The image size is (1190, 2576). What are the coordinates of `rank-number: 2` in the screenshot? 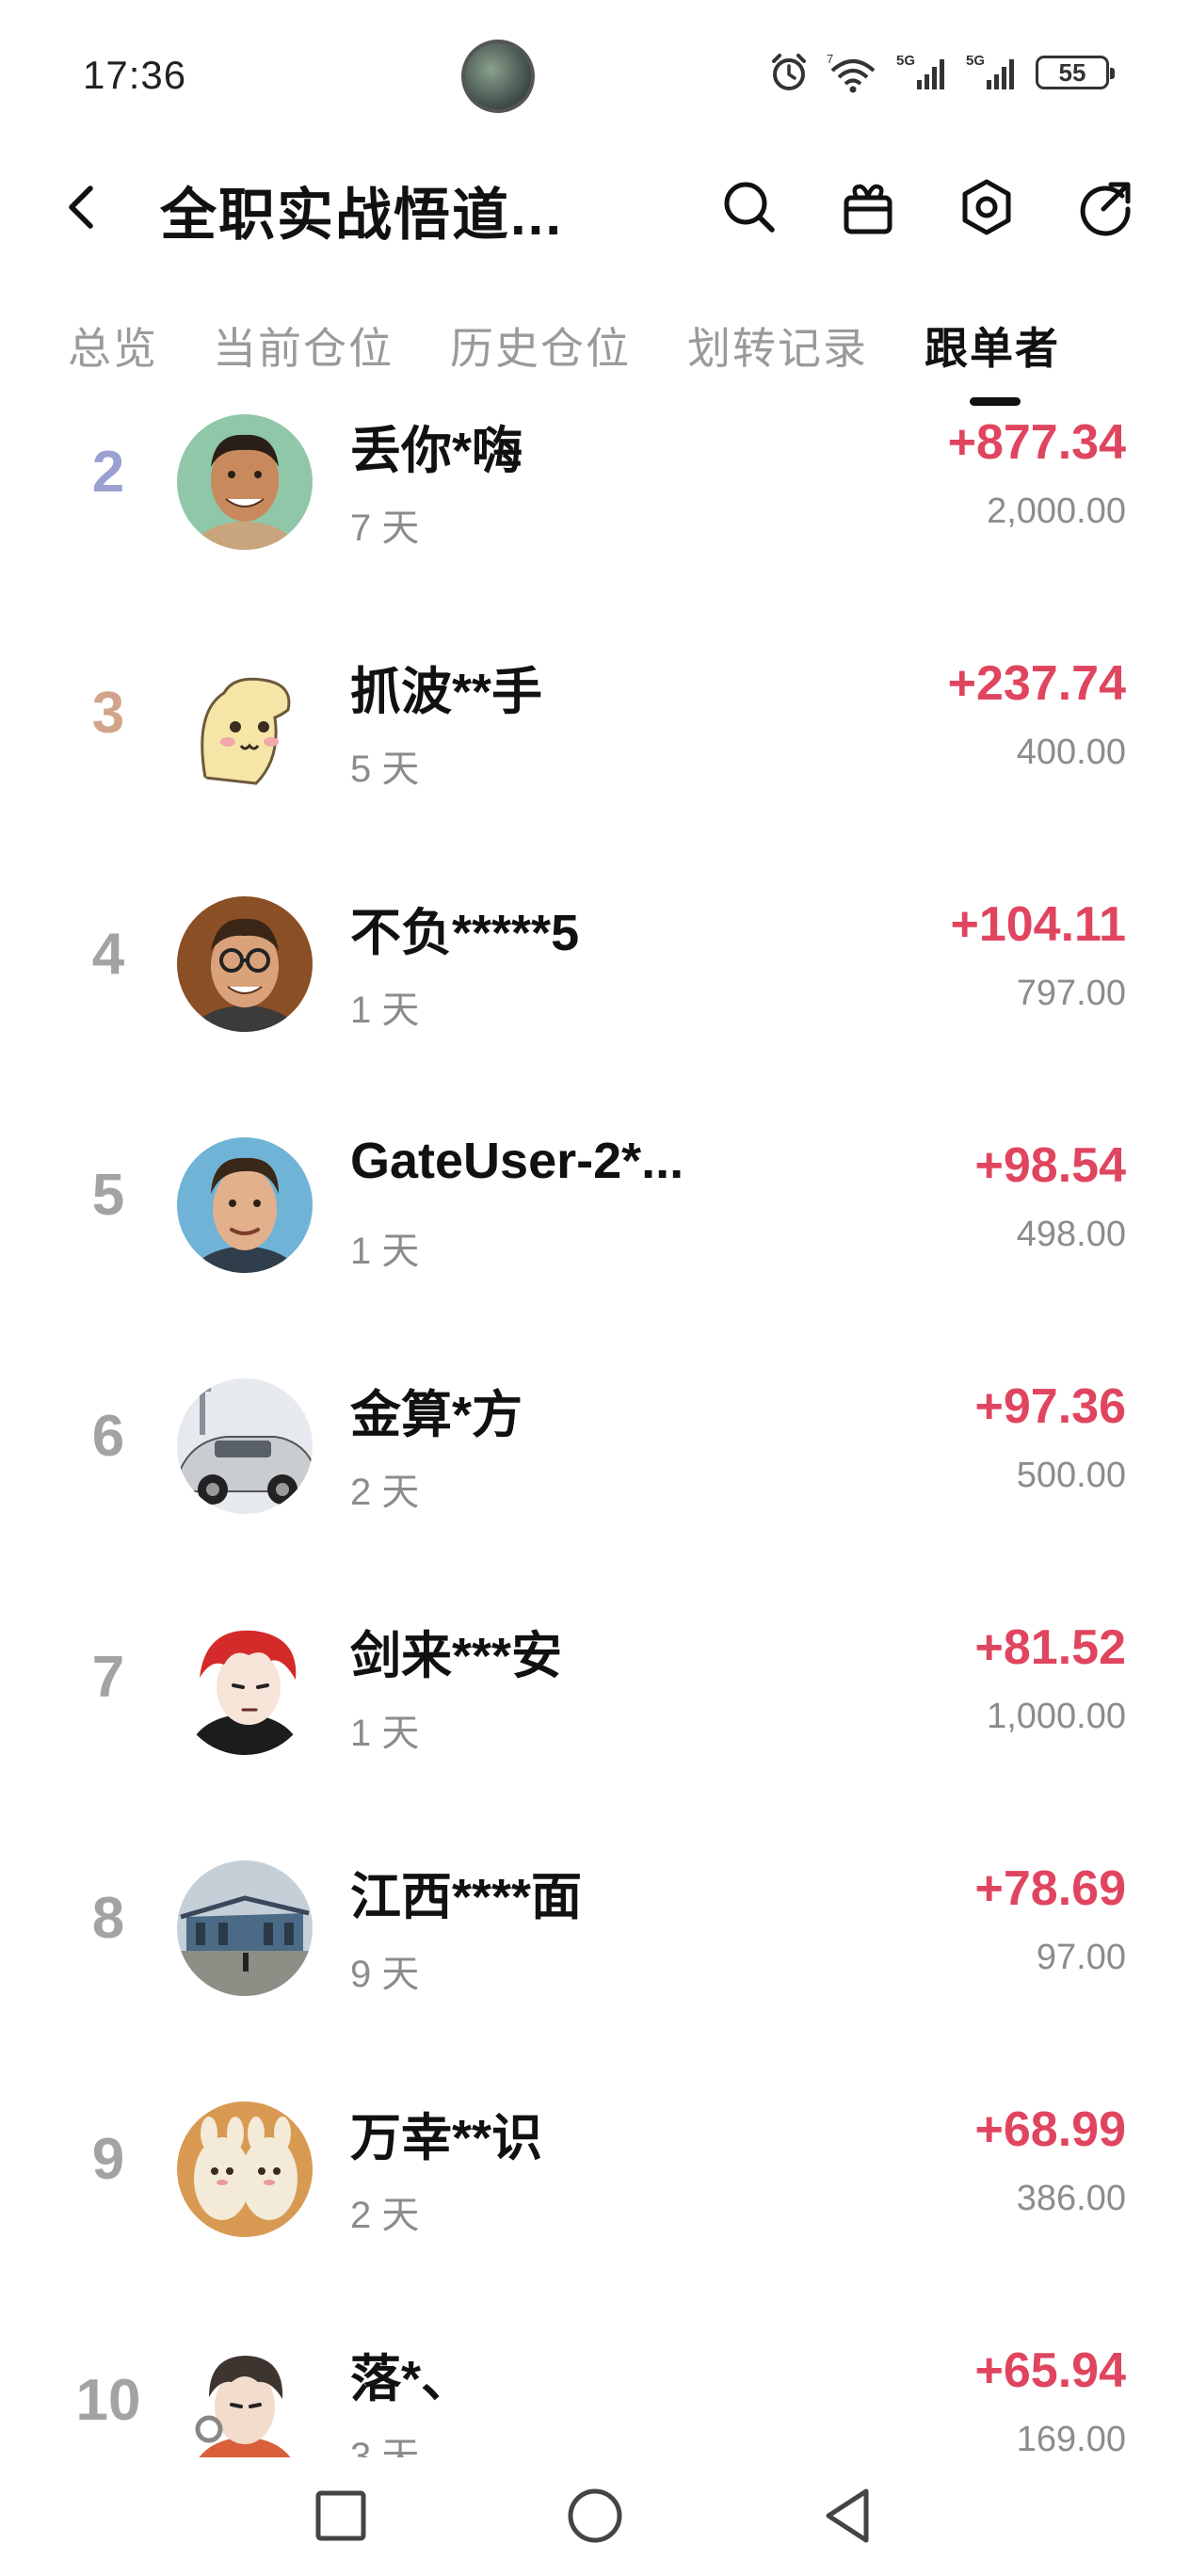 It's located at (108, 472).